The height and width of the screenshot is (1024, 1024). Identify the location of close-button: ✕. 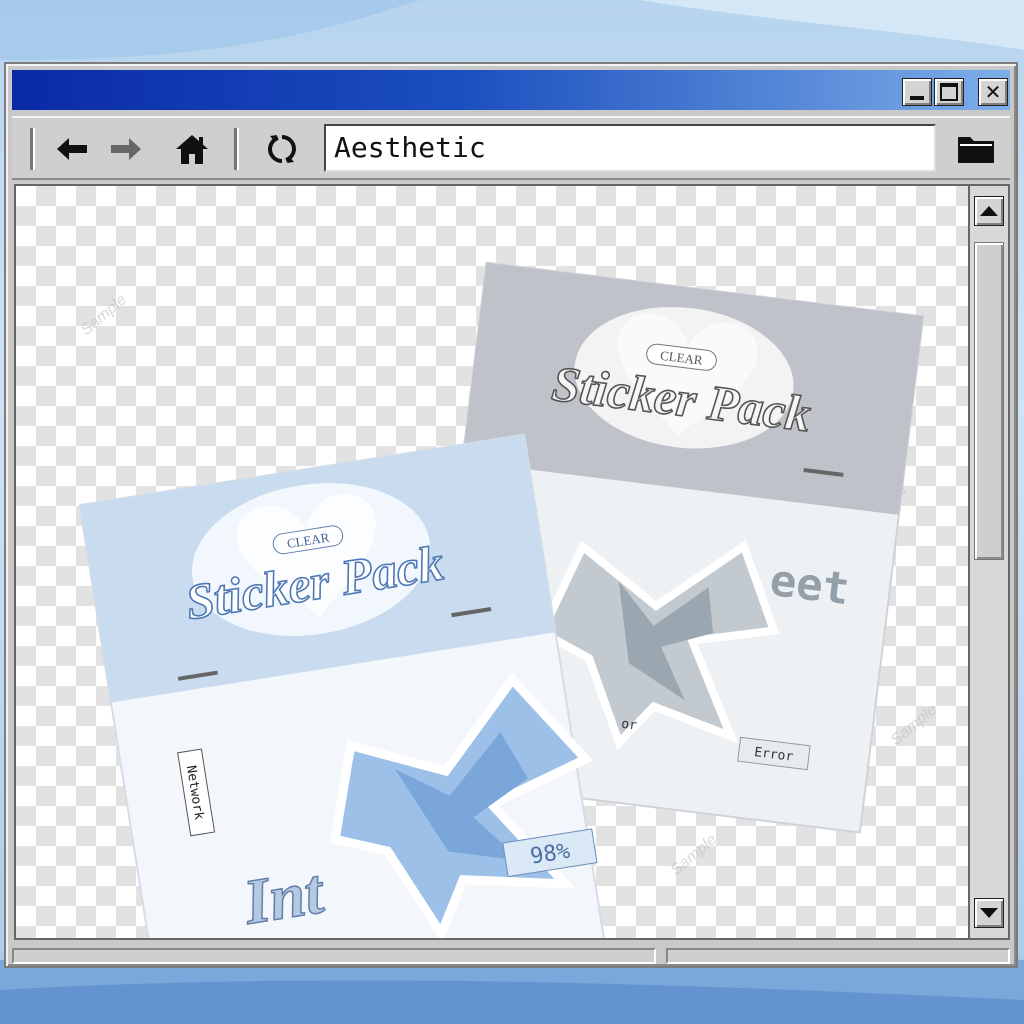
(993, 92).